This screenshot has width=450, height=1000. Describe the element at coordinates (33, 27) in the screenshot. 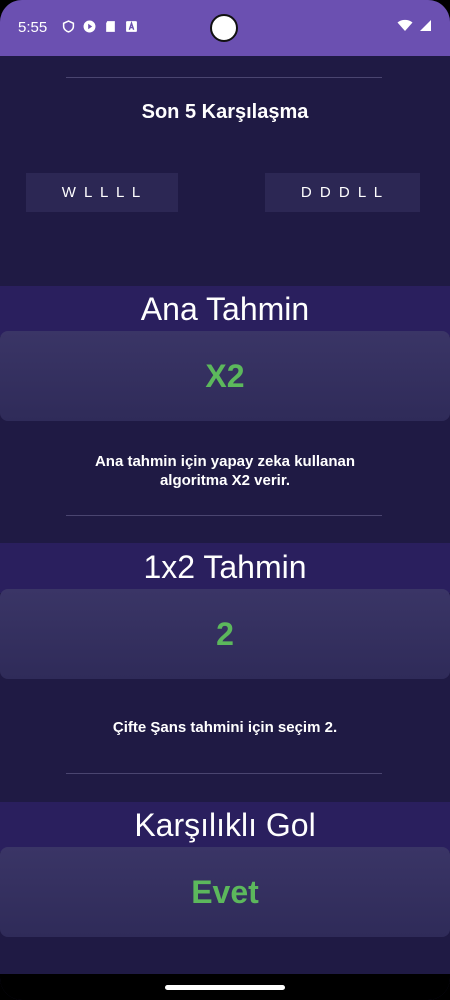

I see `status-time: 5:55` at that location.